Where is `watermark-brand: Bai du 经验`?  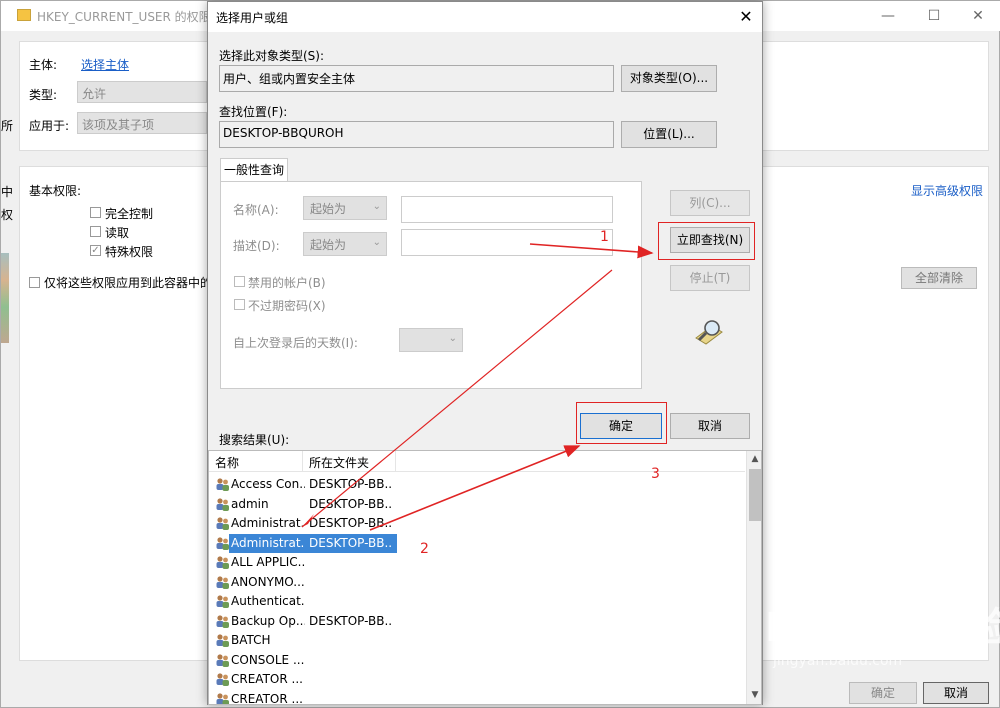 watermark-brand: Bai du 经验 is located at coordinates (882, 628).